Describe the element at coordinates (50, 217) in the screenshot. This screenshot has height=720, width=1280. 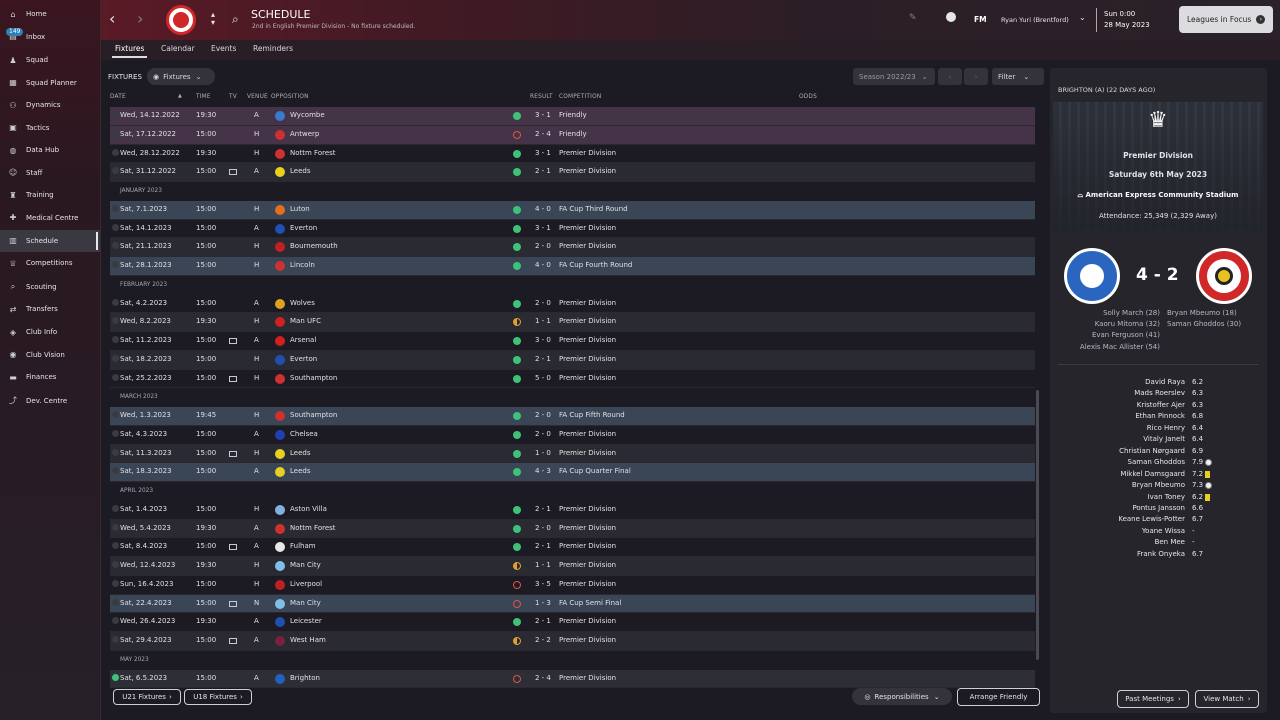
I see `sidebar-item-medical-centre: ✚ Medical Centre` at that location.